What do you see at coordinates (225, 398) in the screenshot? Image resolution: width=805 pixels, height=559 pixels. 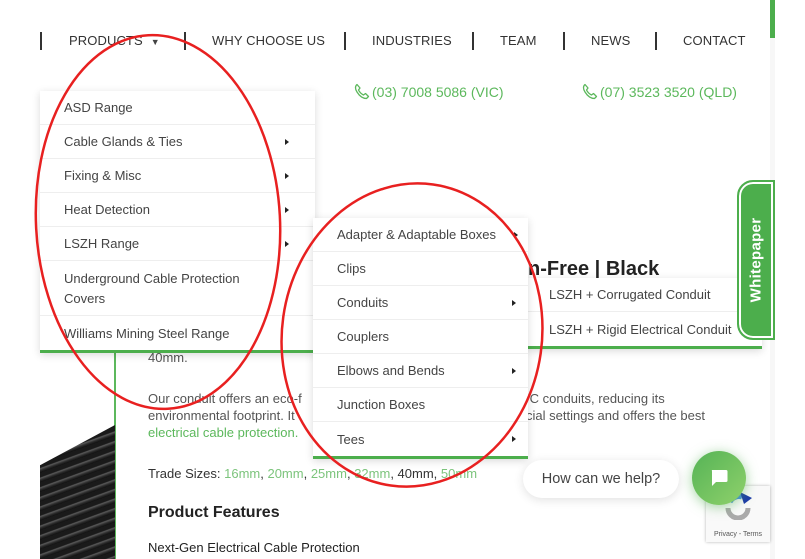 I see `description-text: Our conduit offers an eco-f` at bounding box center [225, 398].